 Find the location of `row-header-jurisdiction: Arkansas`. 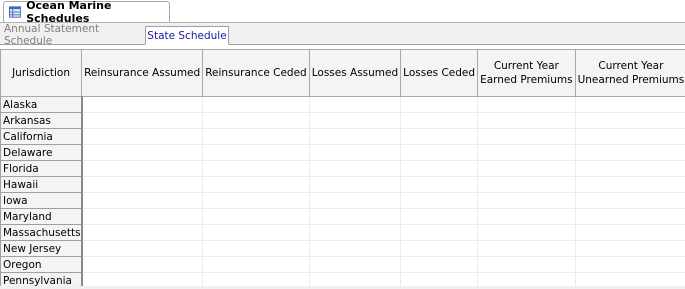

row-header-jurisdiction: Arkansas is located at coordinates (41, 120).